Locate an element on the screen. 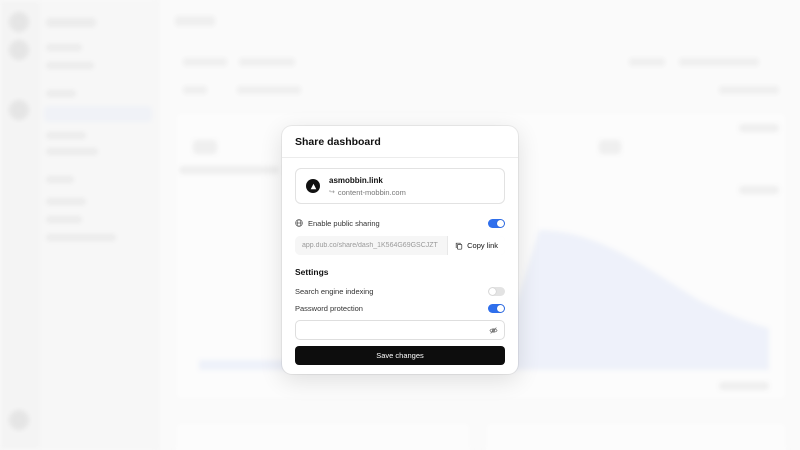  public-sharing-toggle is located at coordinates (496, 223).